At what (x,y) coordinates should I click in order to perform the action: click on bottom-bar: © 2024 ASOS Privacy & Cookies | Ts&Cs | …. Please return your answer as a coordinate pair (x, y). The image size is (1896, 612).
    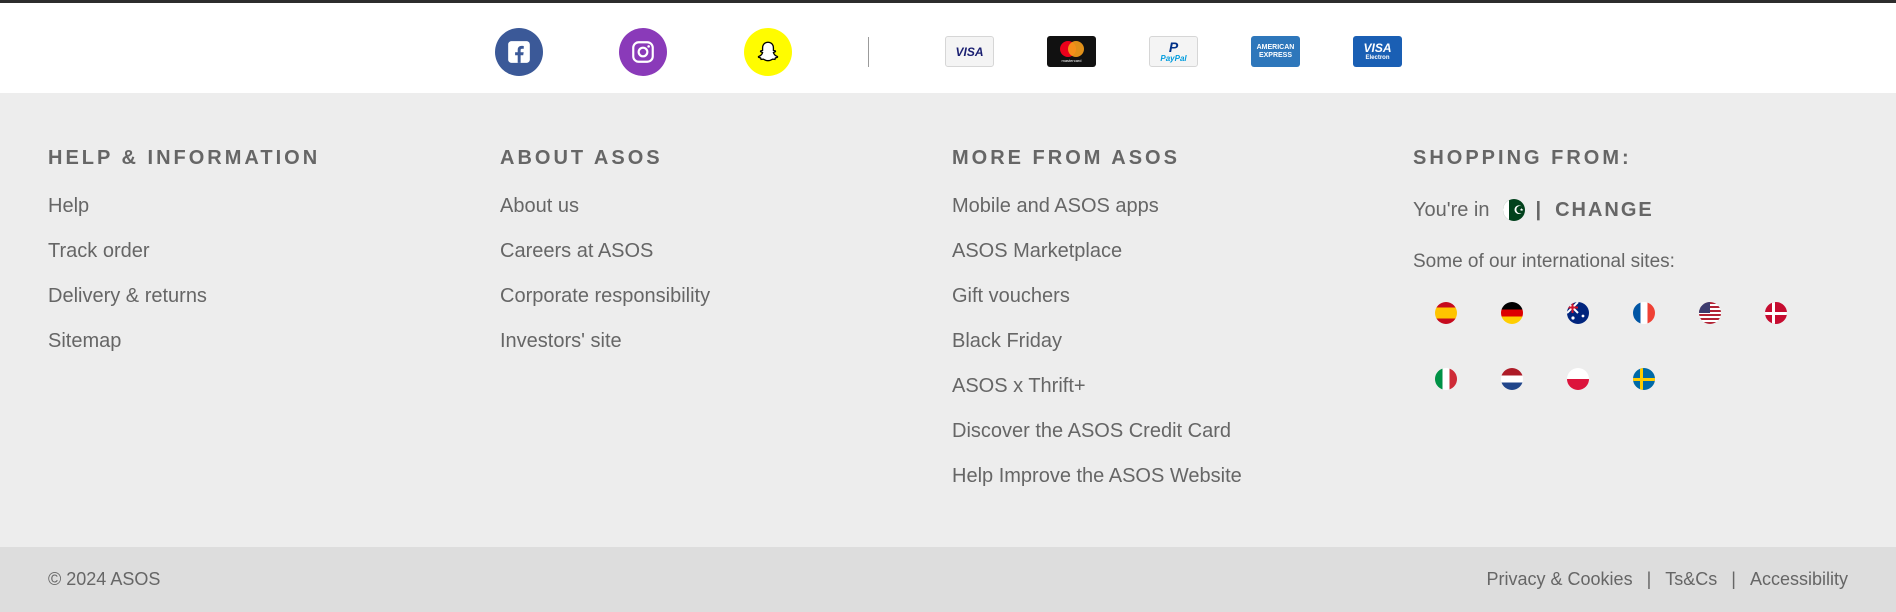
    Looking at the image, I should click on (948, 579).